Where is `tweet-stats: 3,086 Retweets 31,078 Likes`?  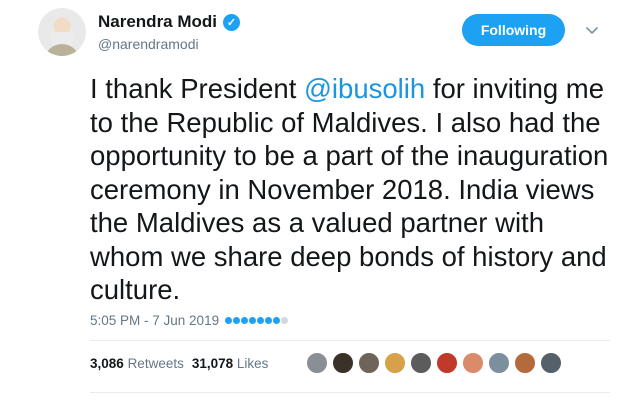
tweet-stats: 3,086 Retweets 31,078 Likes is located at coordinates (179, 363).